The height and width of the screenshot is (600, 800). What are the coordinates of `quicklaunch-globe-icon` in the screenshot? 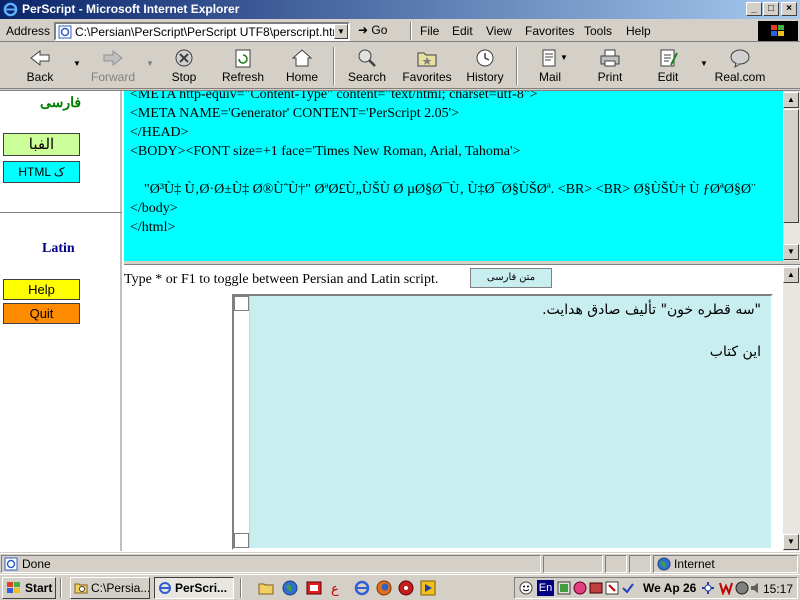 It's located at (290, 588).